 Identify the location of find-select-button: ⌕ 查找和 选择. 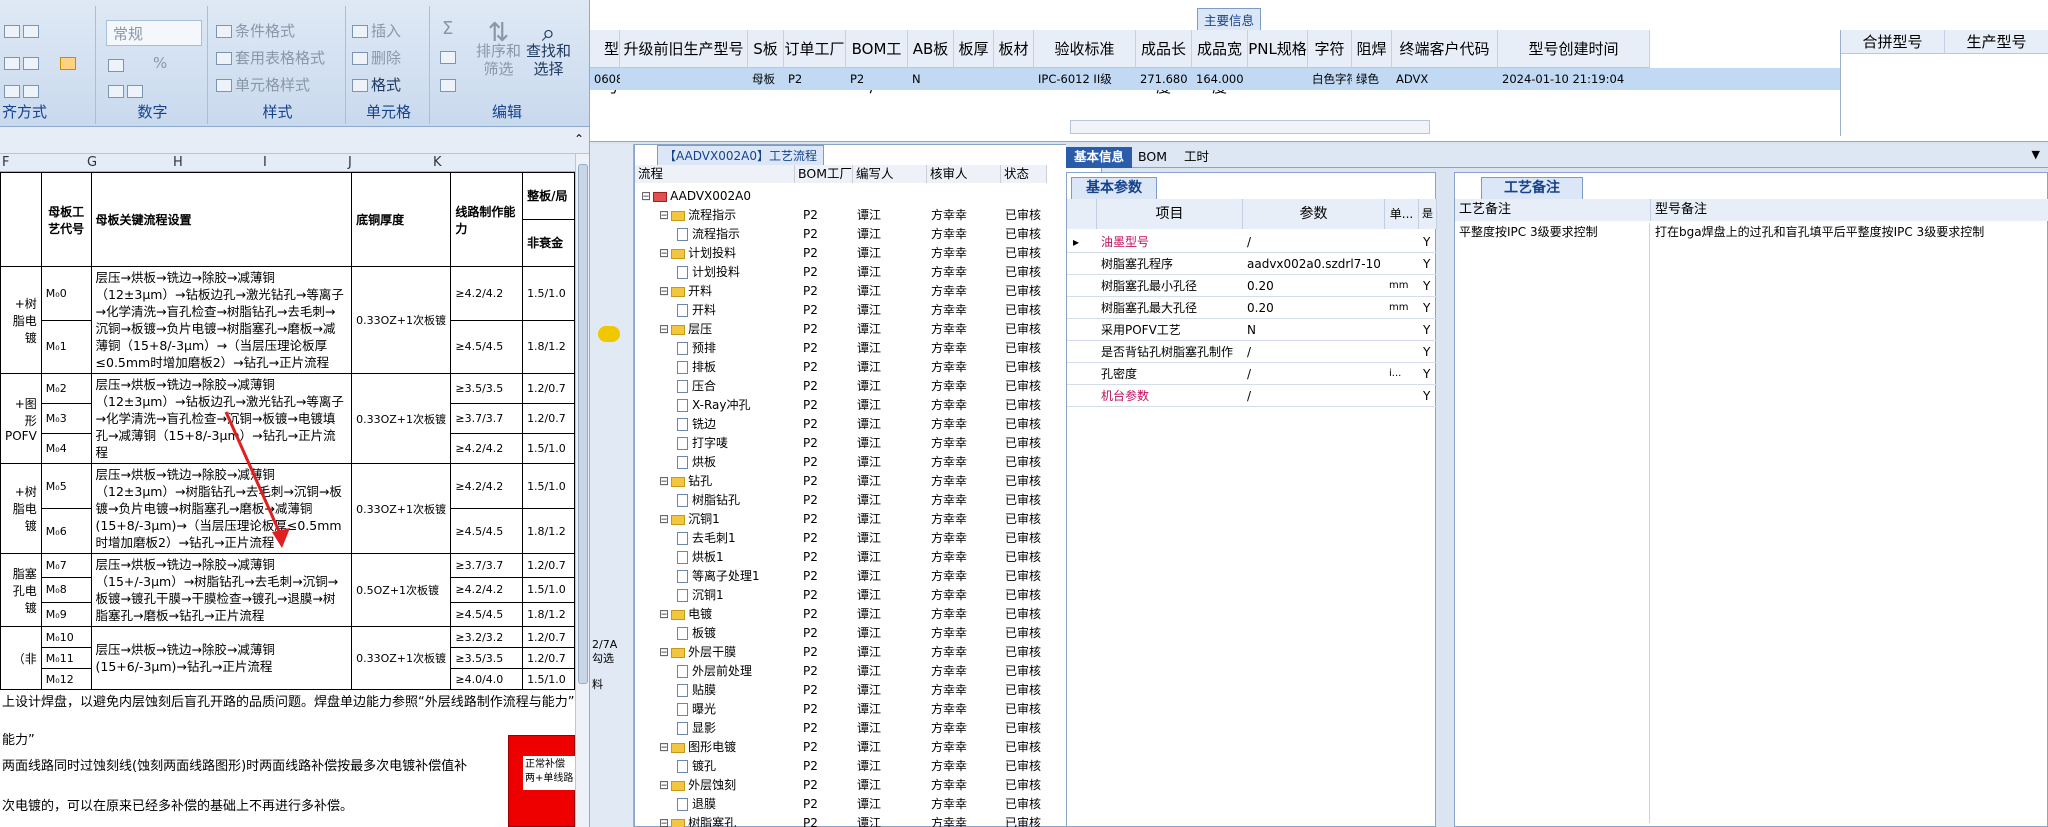
(548, 49).